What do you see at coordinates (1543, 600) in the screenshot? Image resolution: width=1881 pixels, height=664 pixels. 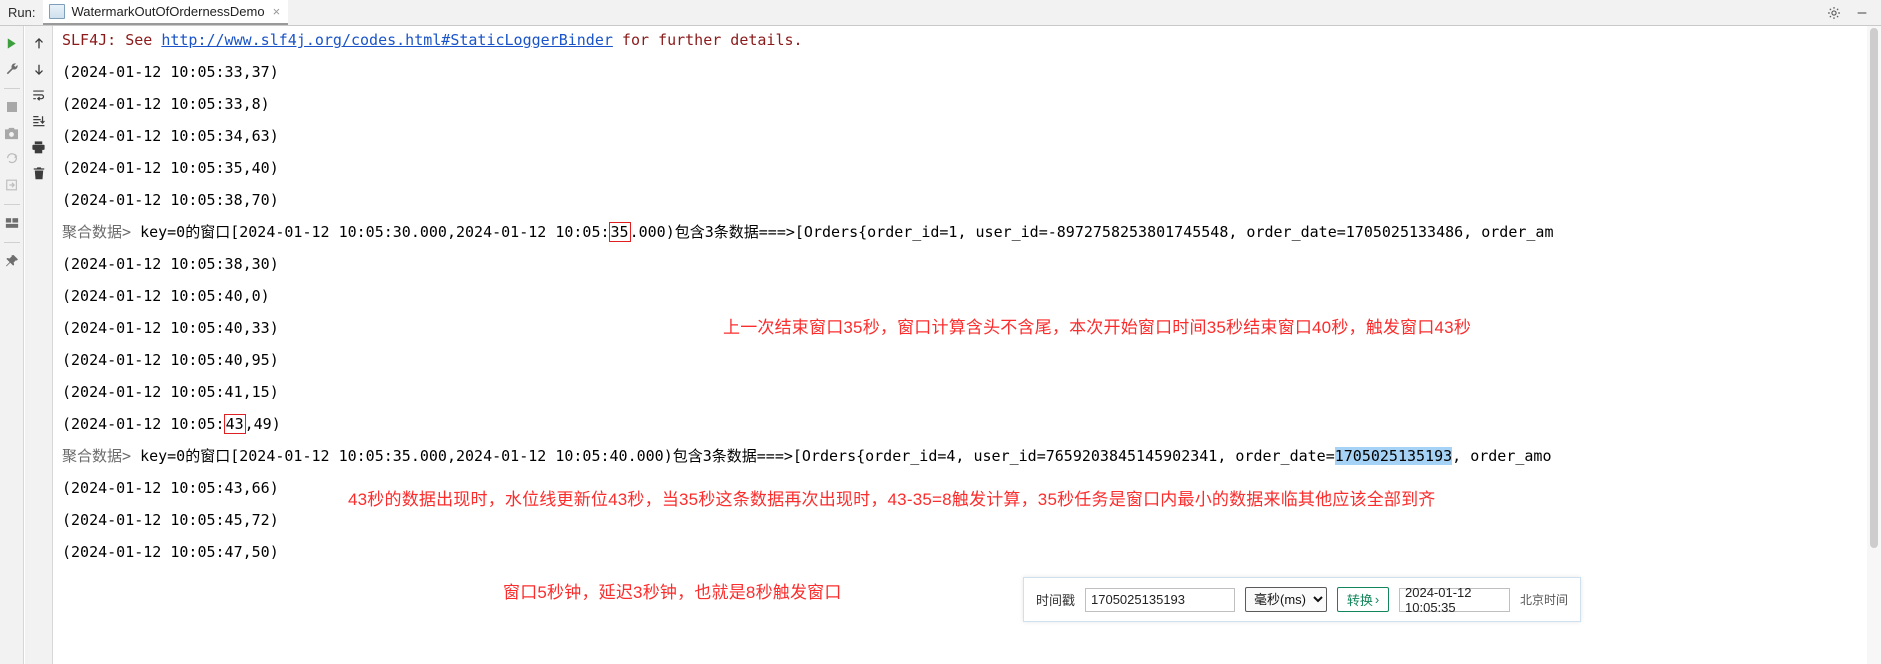 I see `timezone-label: 北京时间` at bounding box center [1543, 600].